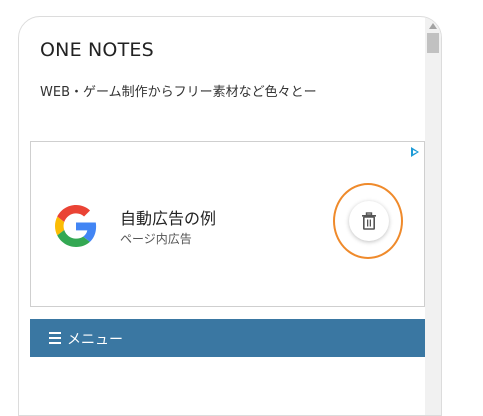  I want to click on site-title: ONE NOTES, so click(97, 50).